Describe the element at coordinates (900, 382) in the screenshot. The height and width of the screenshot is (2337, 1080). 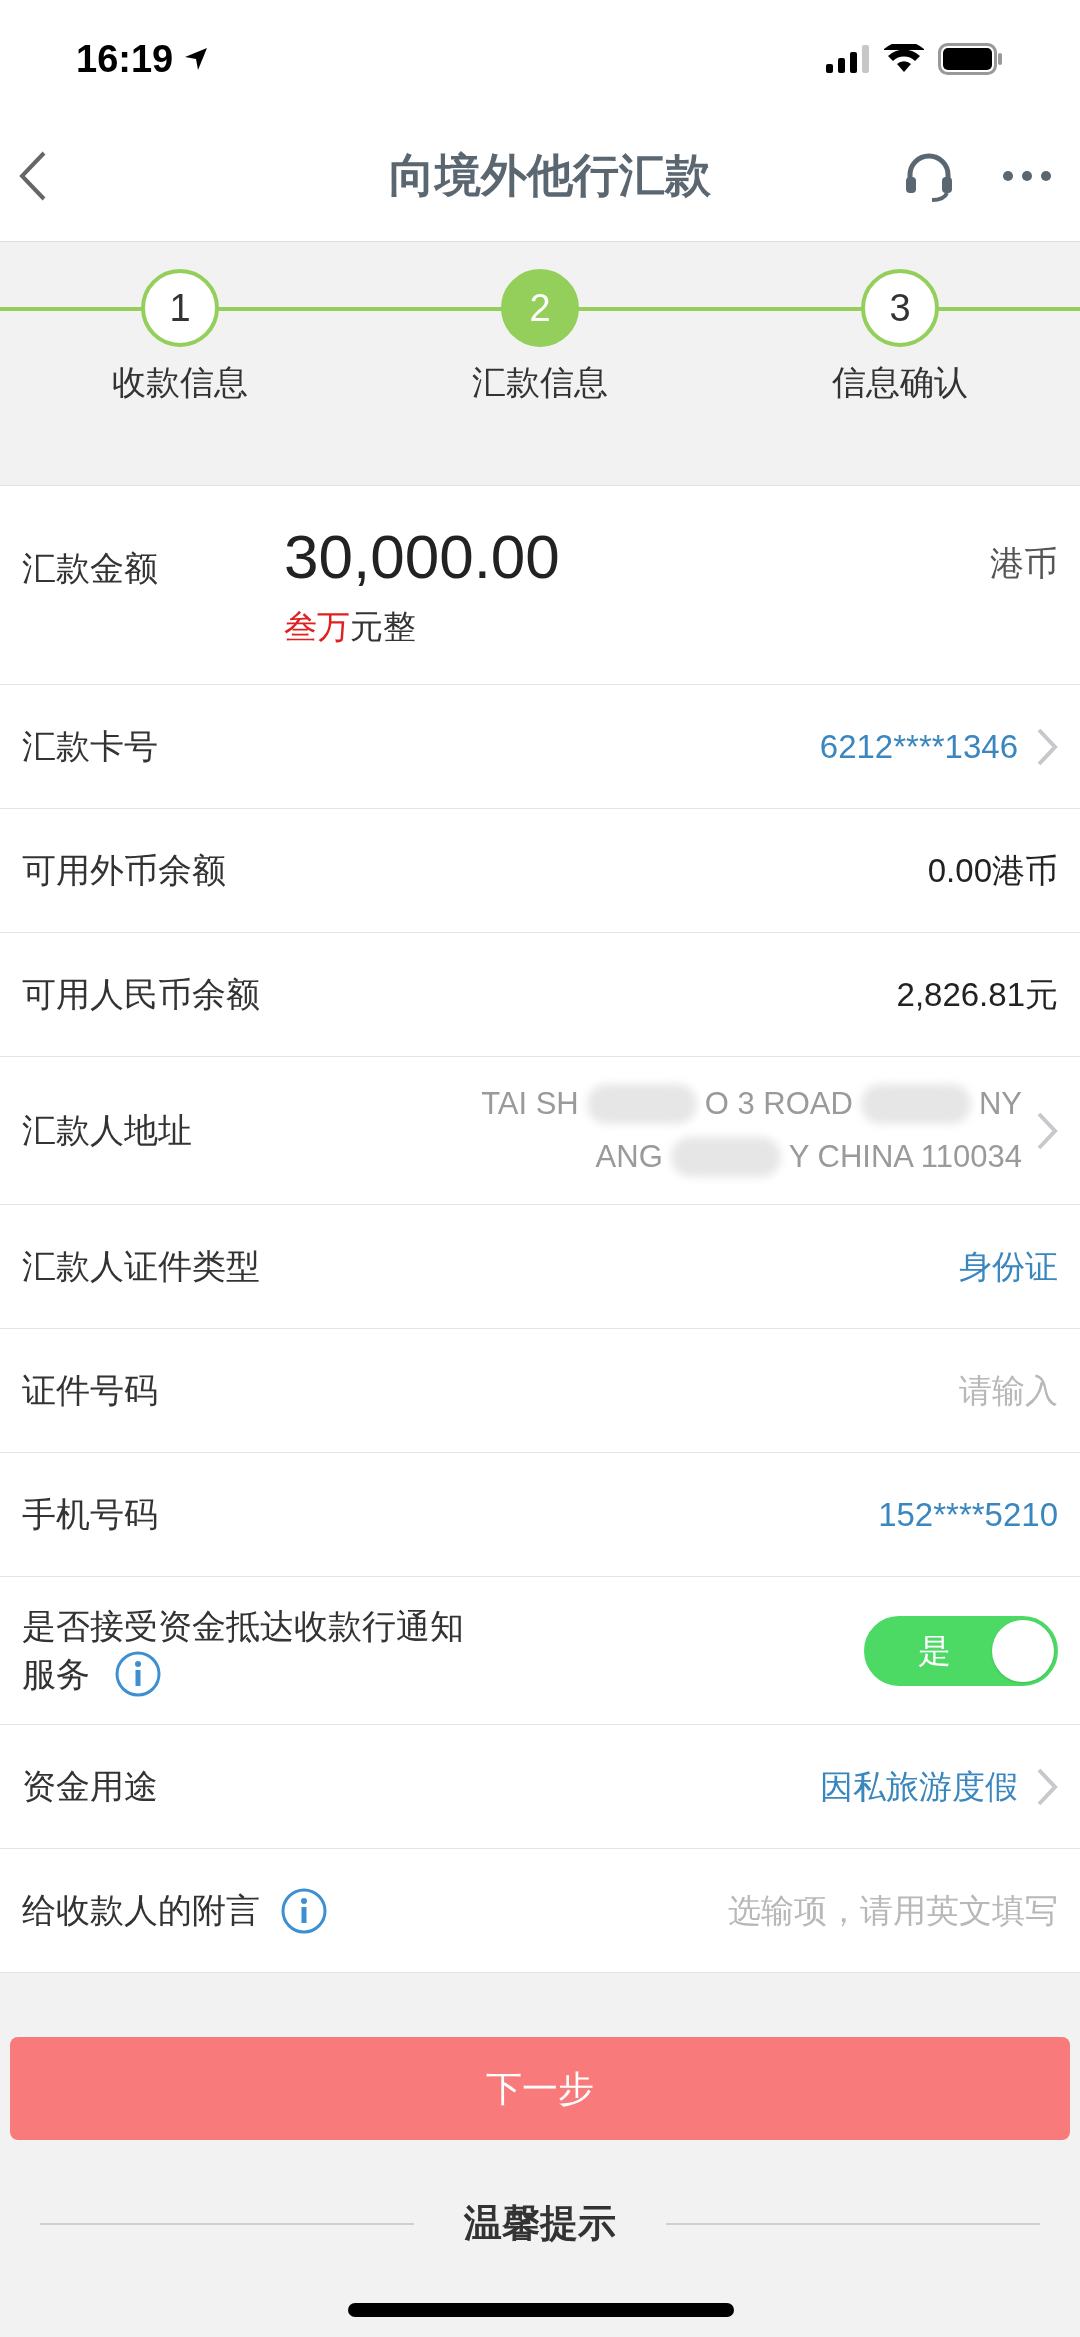
I see `step-label: 信息确认` at that location.